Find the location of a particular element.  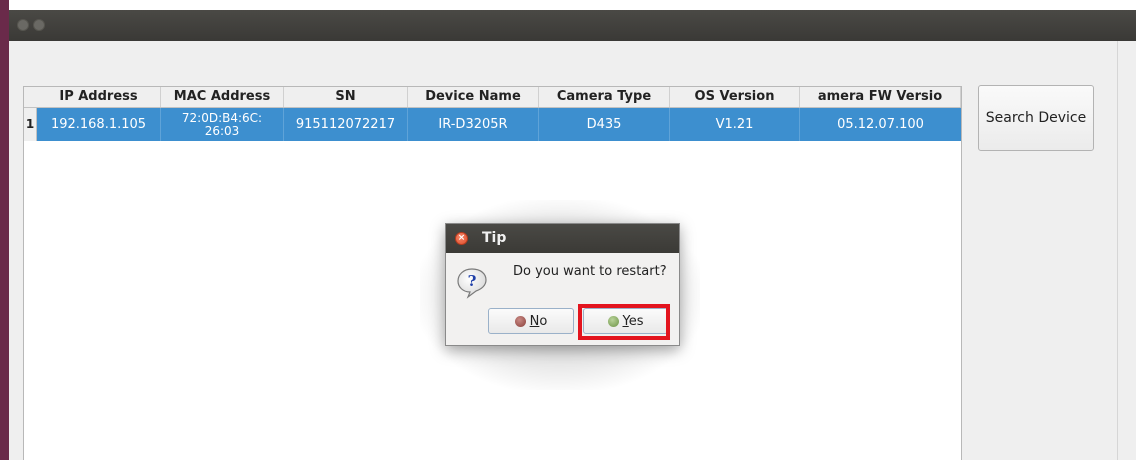

column-header-os-version: OS Version is located at coordinates (735, 97).